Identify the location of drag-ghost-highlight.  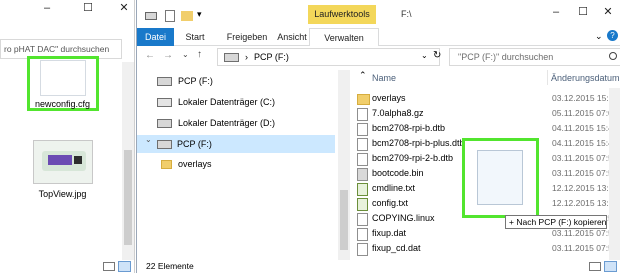
(500, 178).